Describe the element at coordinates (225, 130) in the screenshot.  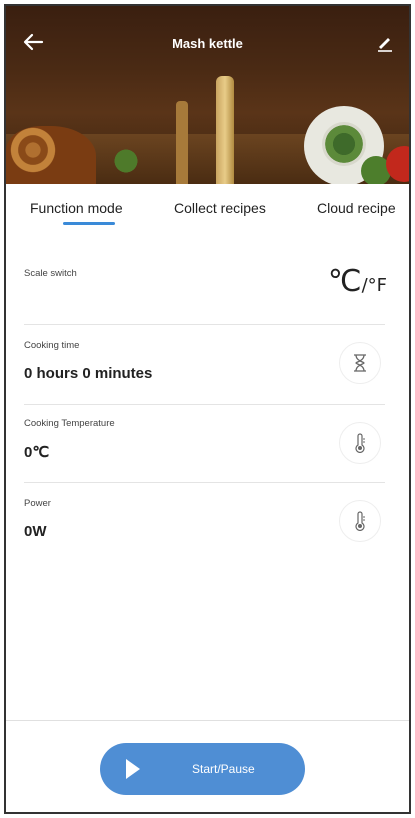
I see `banner-bottle` at that location.